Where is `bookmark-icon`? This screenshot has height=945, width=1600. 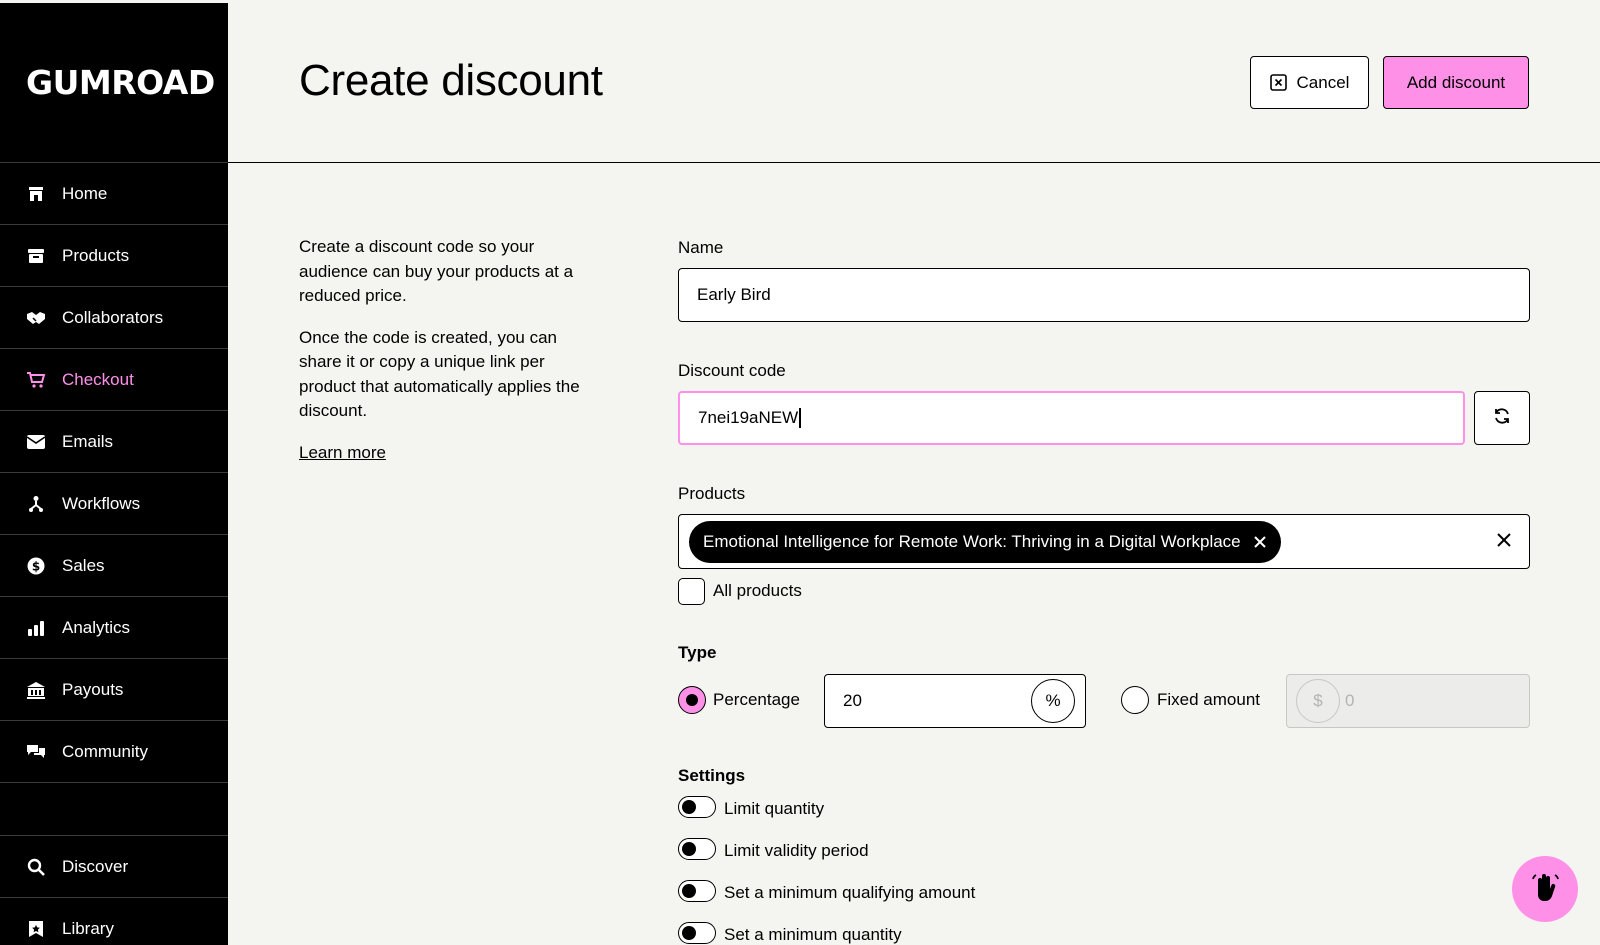
bookmark-icon is located at coordinates (36, 929).